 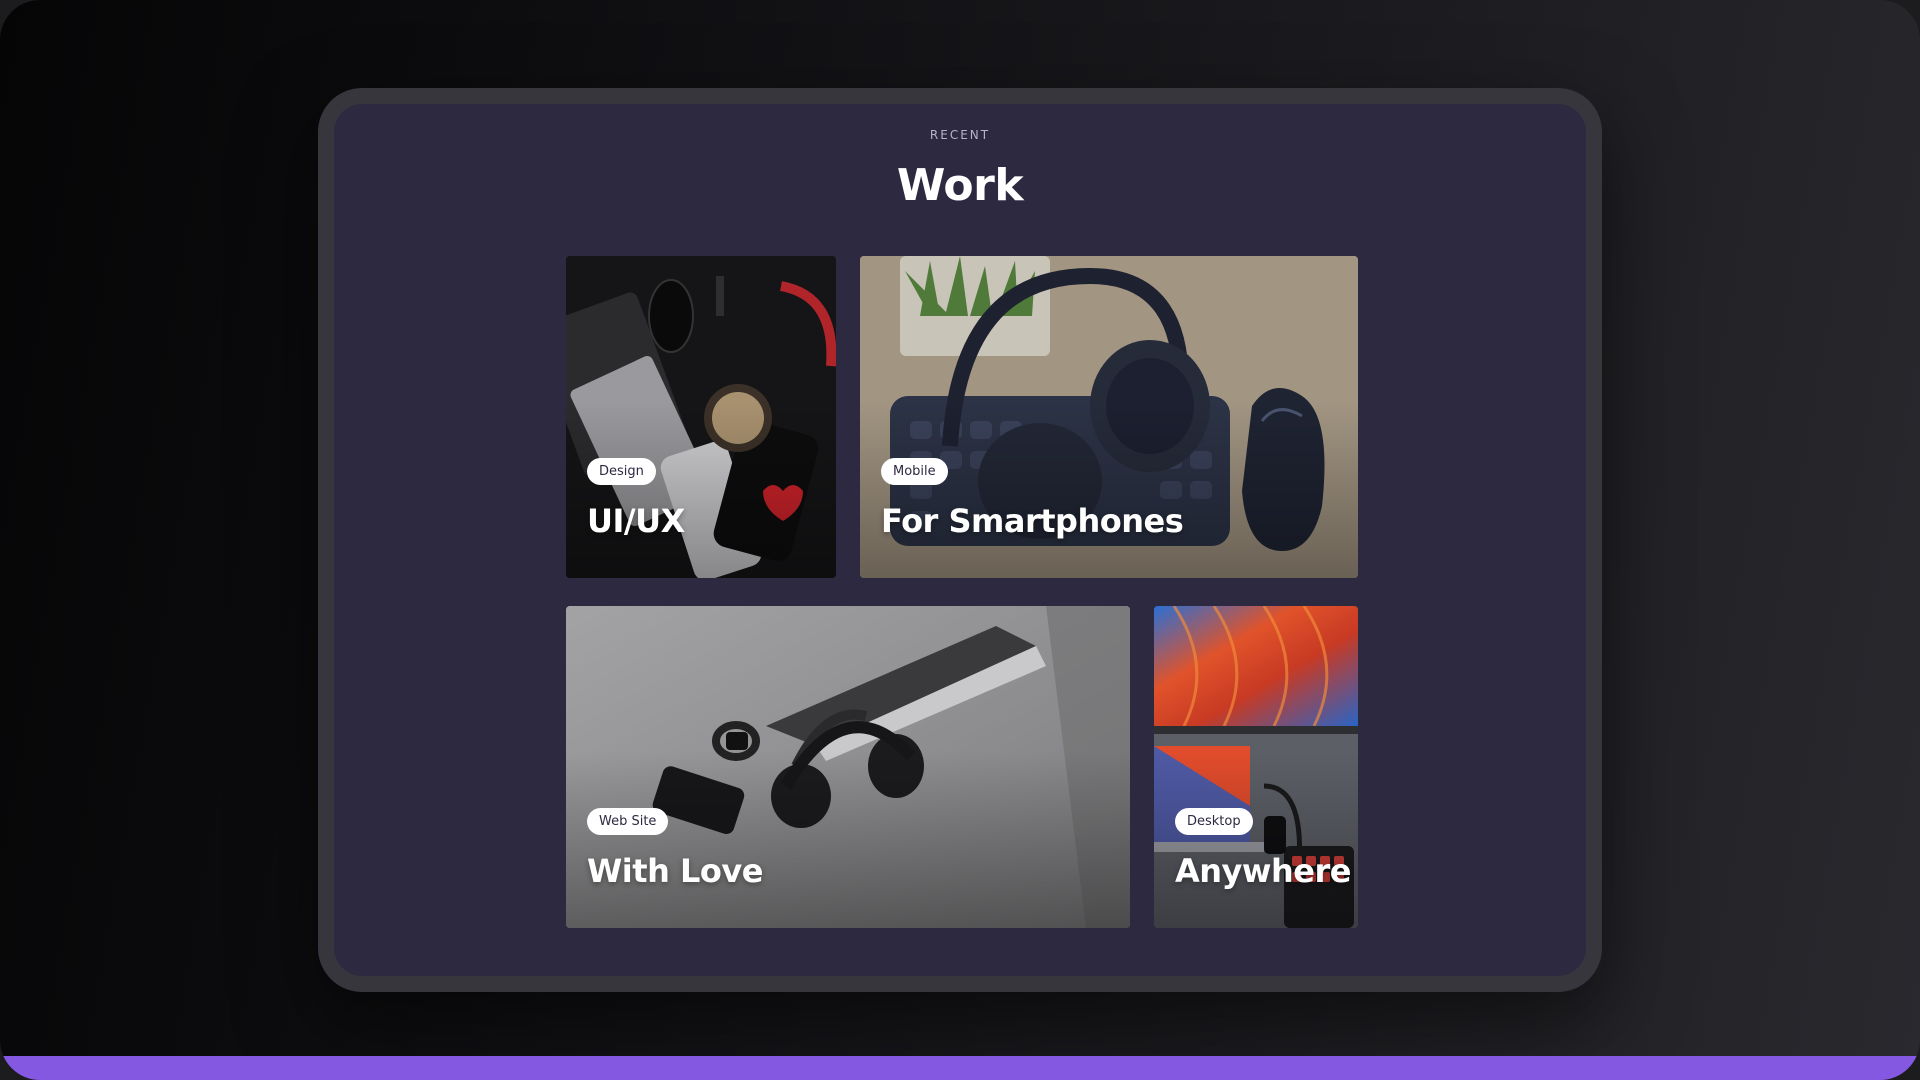 What do you see at coordinates (1263, 871) in the screenshot?
I see `card-title: Anywhere` at bounding box center [1263, 871].